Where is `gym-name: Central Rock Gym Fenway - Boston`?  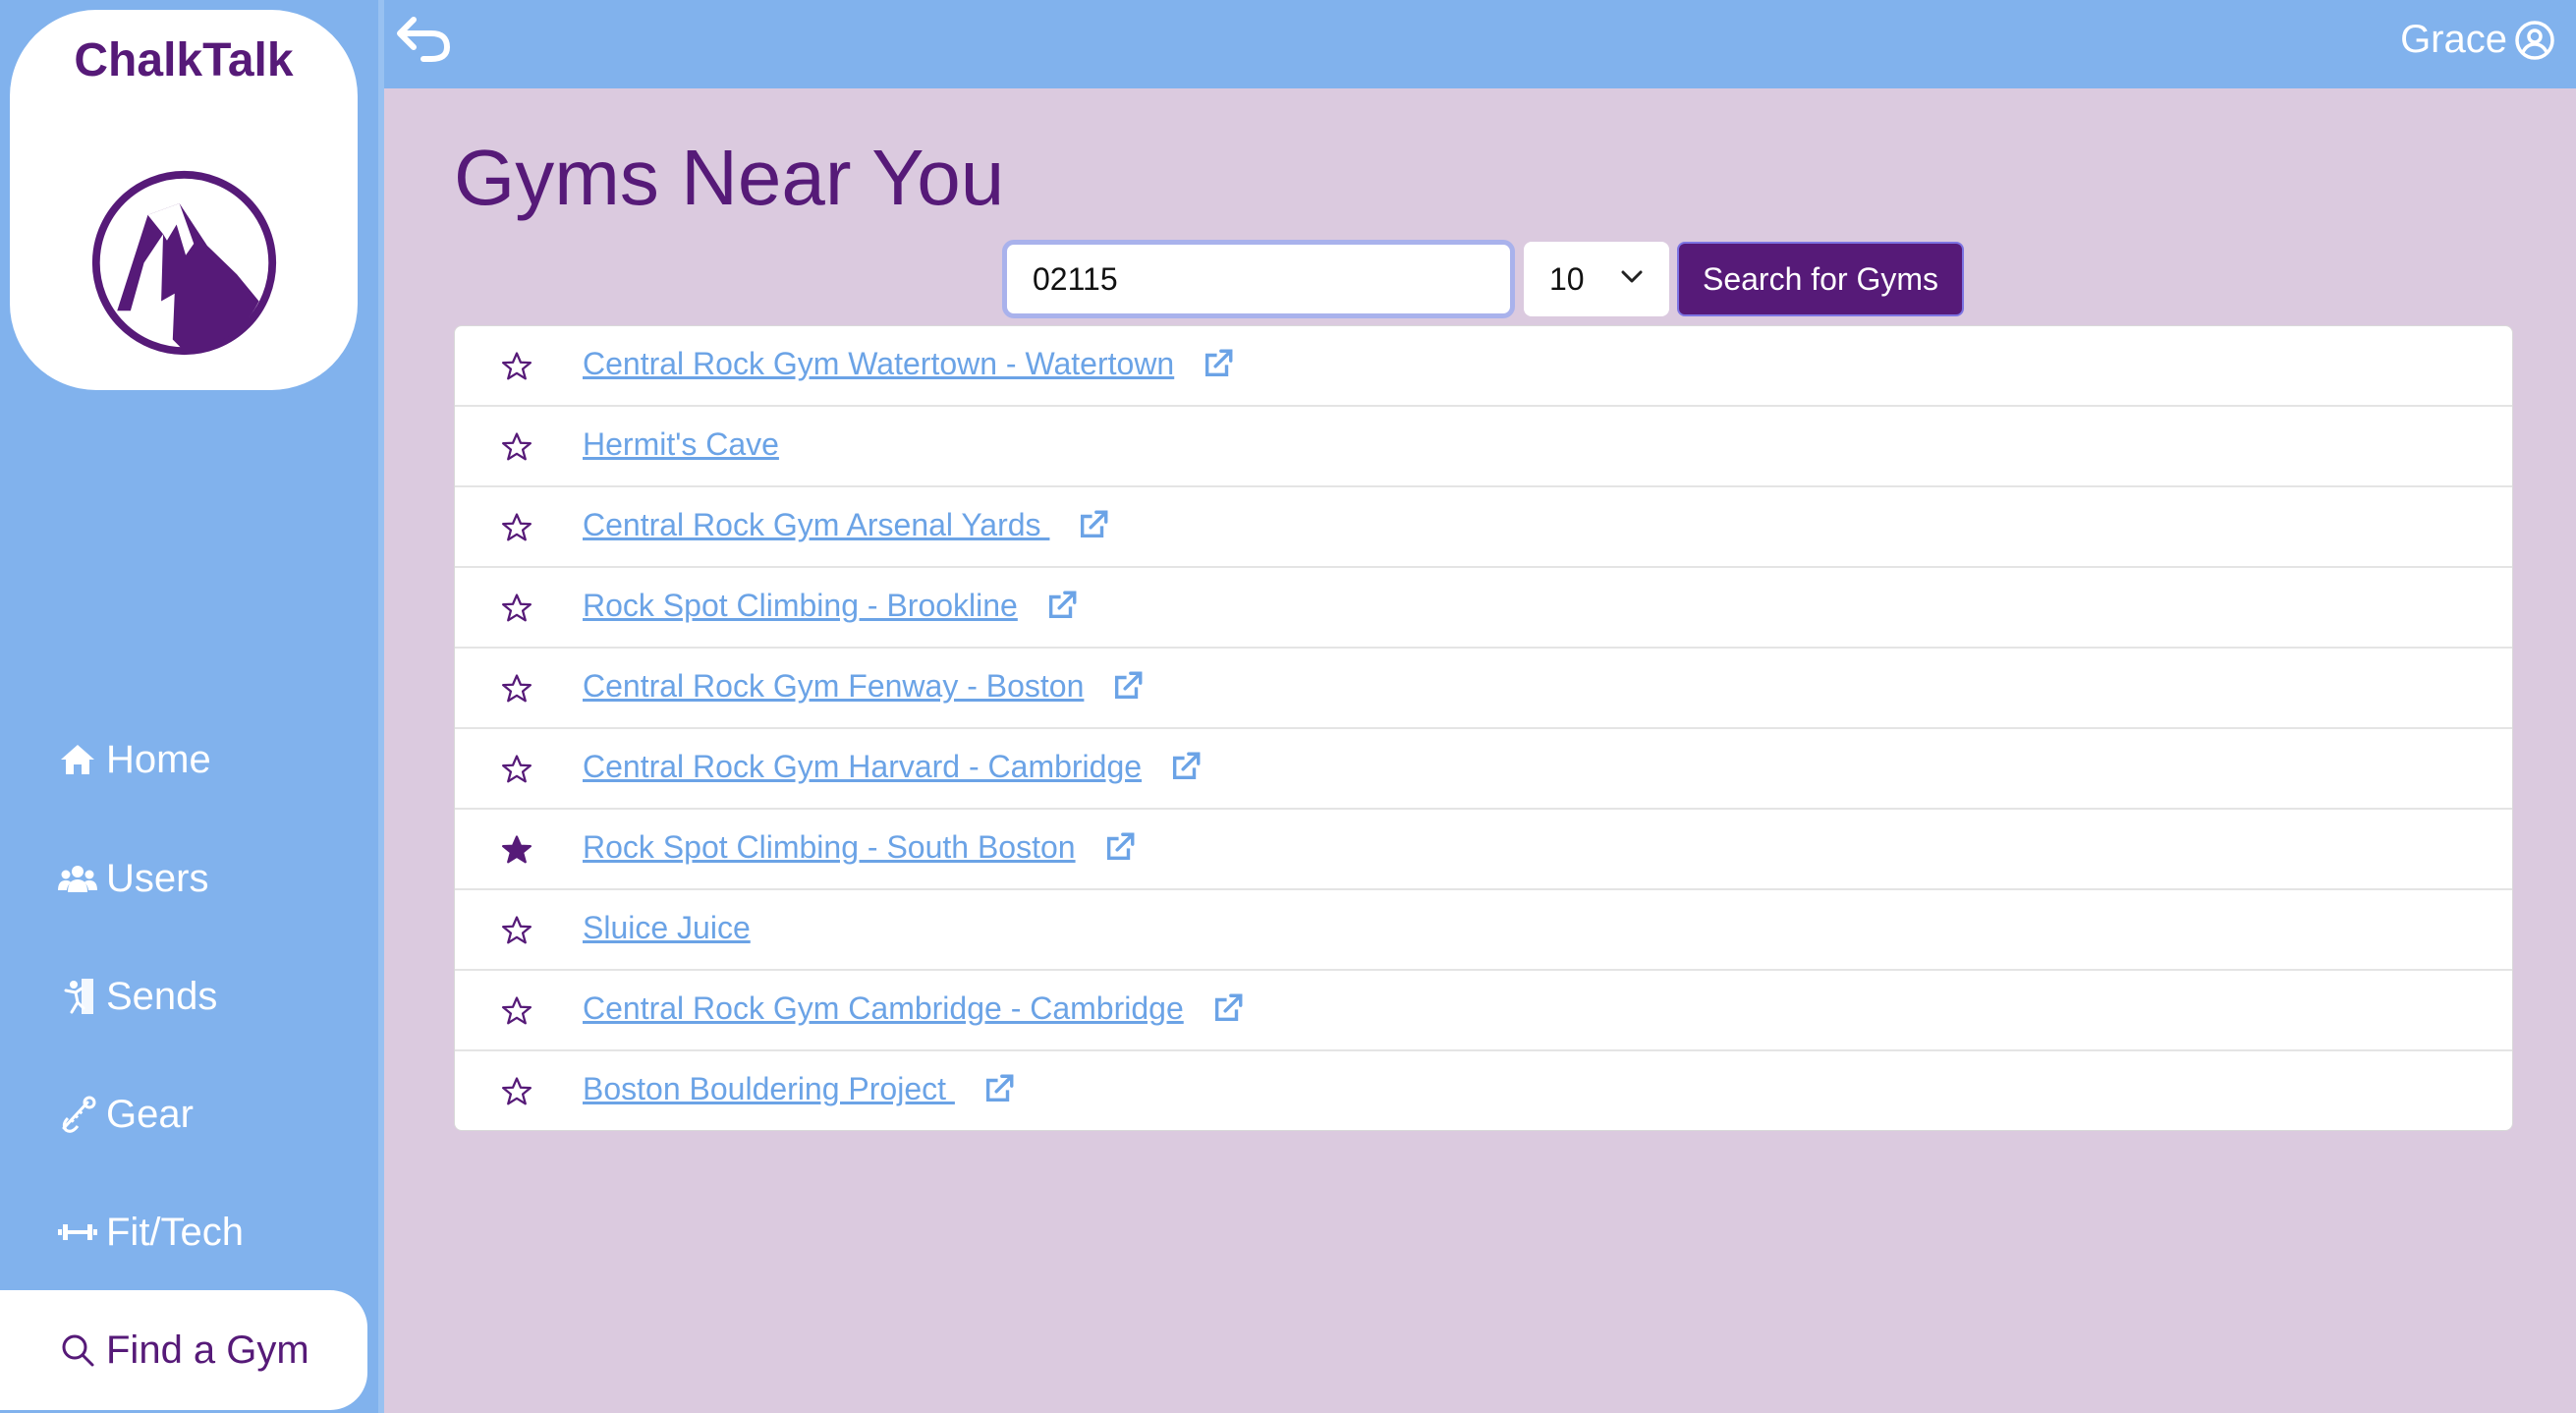 gym-name: Central Rock Gym Fenway - Boston is located at coordinates (833, 686).